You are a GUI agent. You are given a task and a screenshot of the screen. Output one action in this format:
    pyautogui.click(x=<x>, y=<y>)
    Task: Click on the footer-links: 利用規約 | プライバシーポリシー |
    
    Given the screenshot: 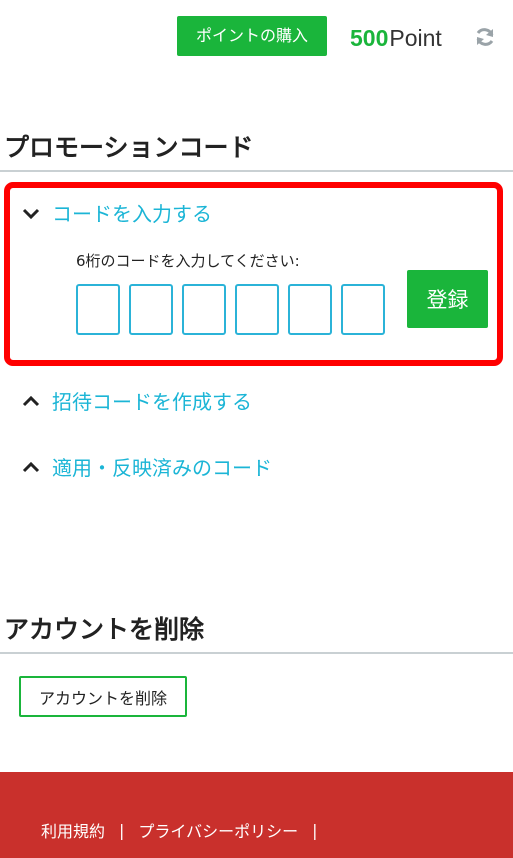 What is the action you would take?
    pyautogui.click(x=186, y=830)
    